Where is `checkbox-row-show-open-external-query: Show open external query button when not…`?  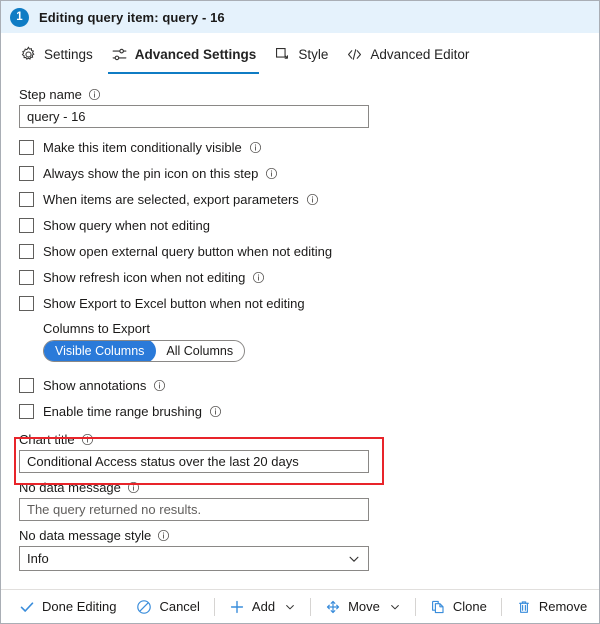
checkbox-row-show-open-external-query: Show open external query button when not… is located at coordinates (309, 251).